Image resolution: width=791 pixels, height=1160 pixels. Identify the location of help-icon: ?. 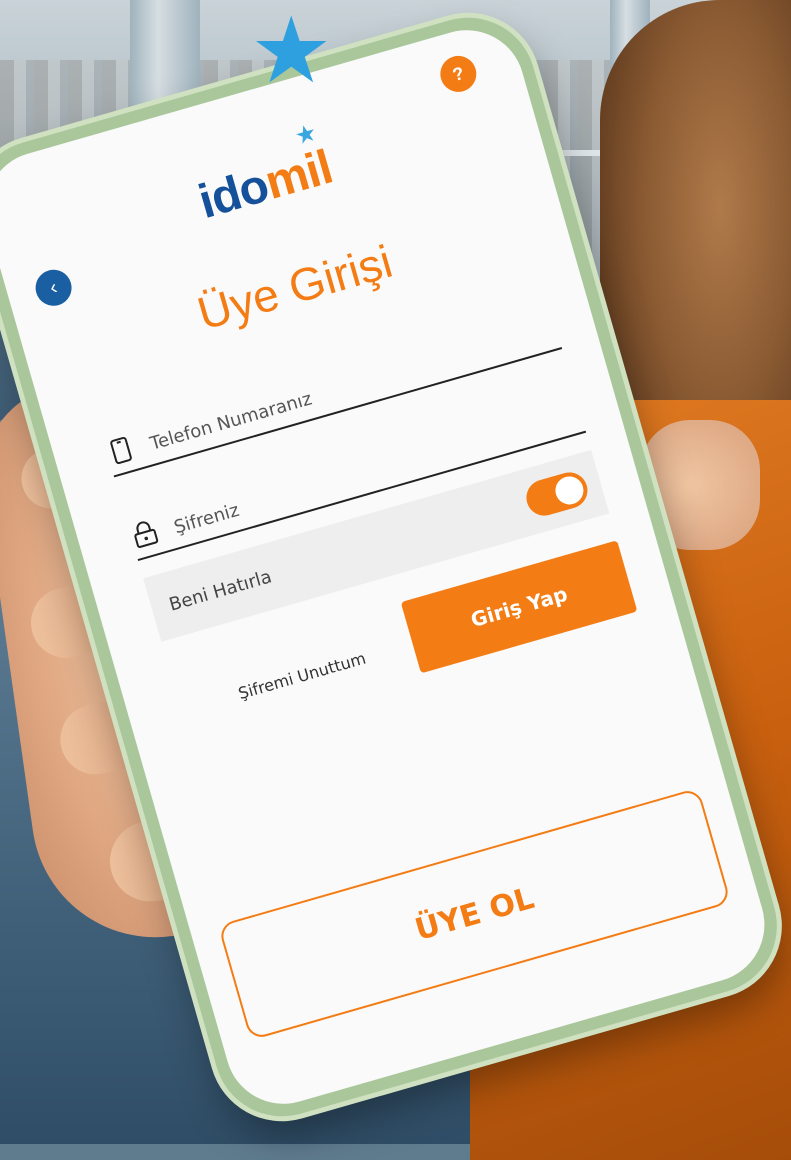
(458, 73).